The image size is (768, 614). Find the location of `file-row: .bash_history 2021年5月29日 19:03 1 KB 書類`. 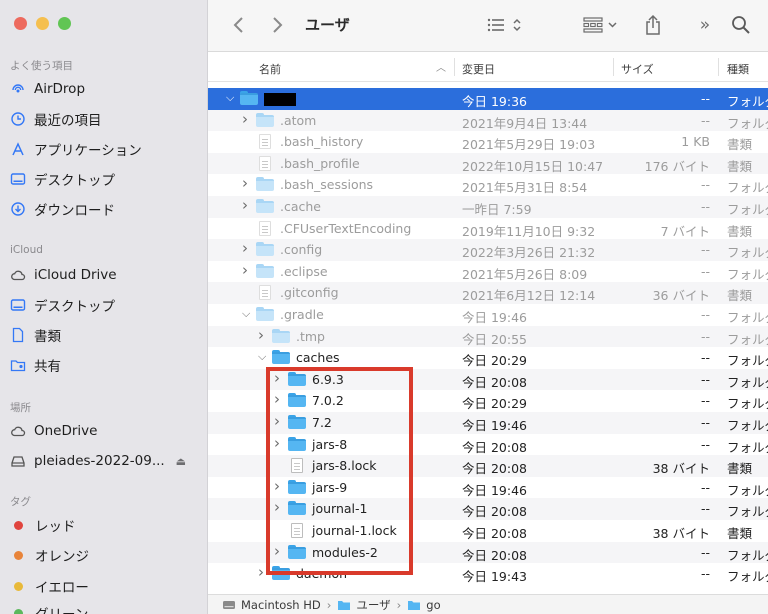

file-row: .bash_history 2021年5月29日 19:03 1 KB 書類 is located at coordinates (488, 142).